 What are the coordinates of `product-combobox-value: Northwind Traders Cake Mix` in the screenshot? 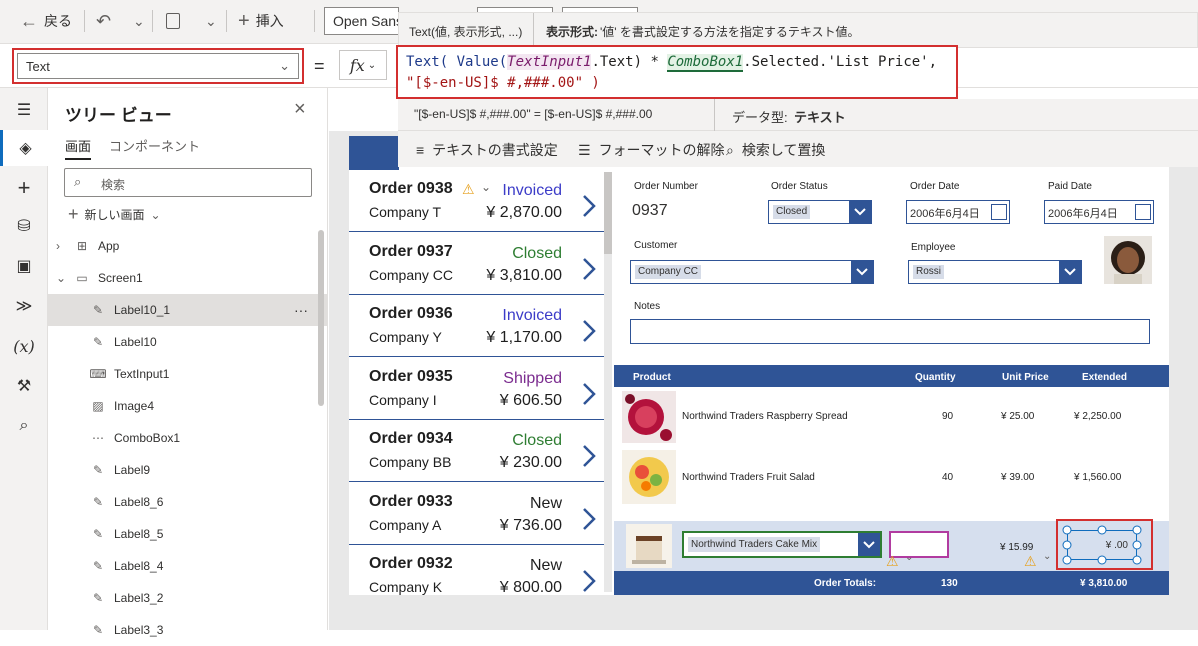 It's located at (754, 544).